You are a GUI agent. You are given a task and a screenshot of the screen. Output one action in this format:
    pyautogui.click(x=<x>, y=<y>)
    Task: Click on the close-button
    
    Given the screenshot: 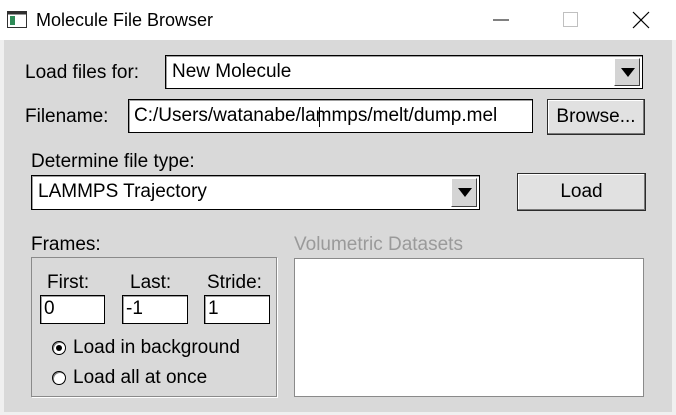 What is the action you would take?
    pyautogui.click(x=641, y=20)
    